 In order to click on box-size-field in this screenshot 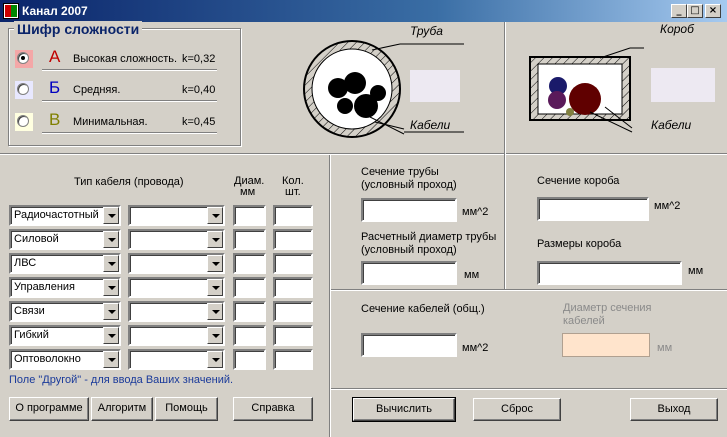, I will do `click(609, 273)`.